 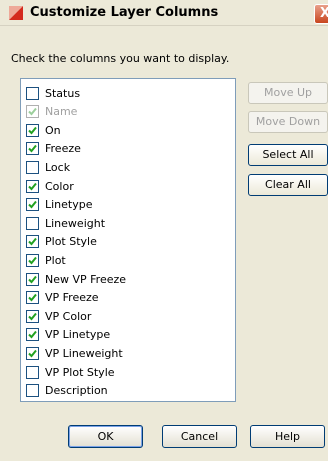 I want to click on column-label: Freeze, so click(x=63, y=149).